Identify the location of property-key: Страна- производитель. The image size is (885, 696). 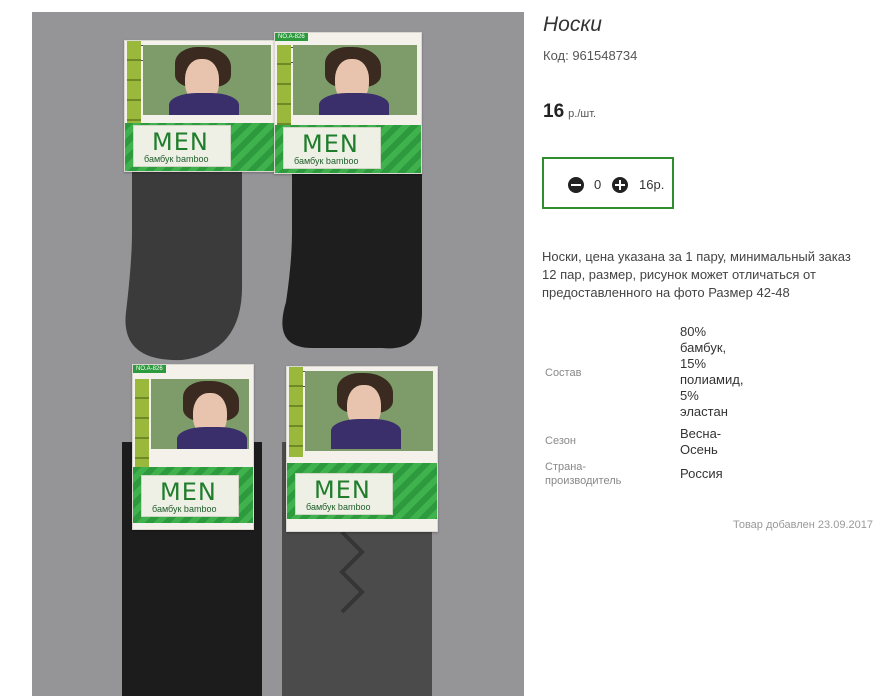
(583, 474).